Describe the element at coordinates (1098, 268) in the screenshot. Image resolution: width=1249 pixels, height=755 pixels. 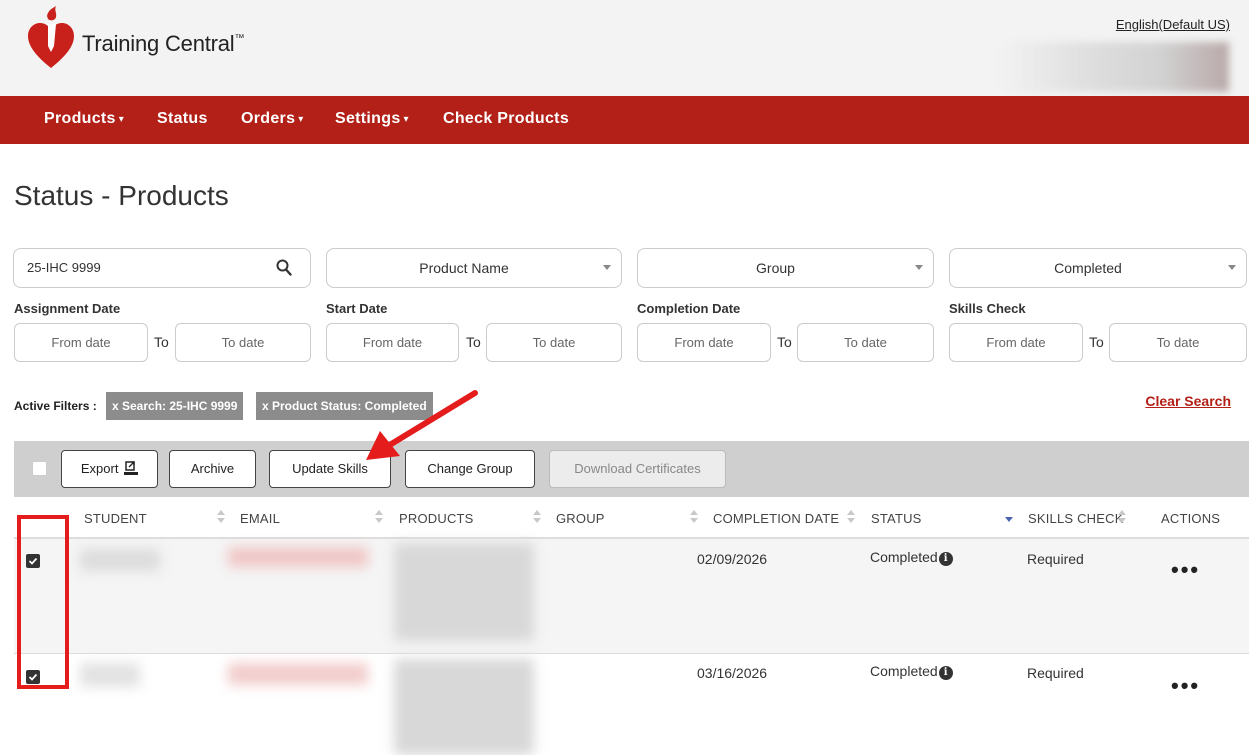
I see `status-select: Completed` at that location.